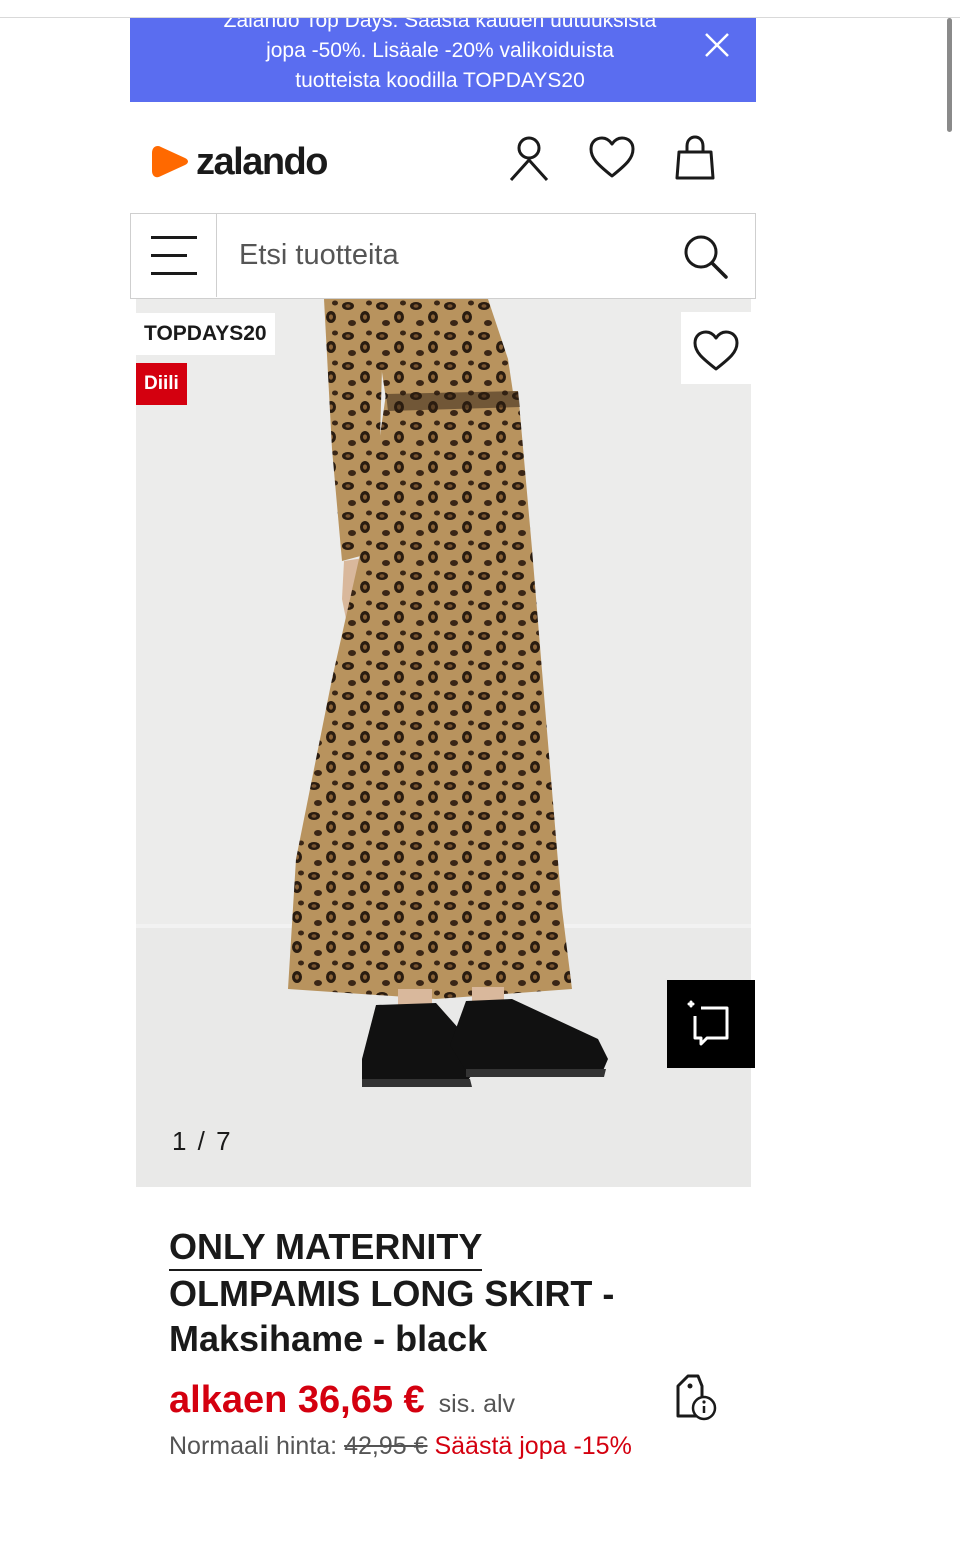  Describe the element at coordinates (262, 162) in the screenshot. I see `zalando-logo-text: zalando` at that location.